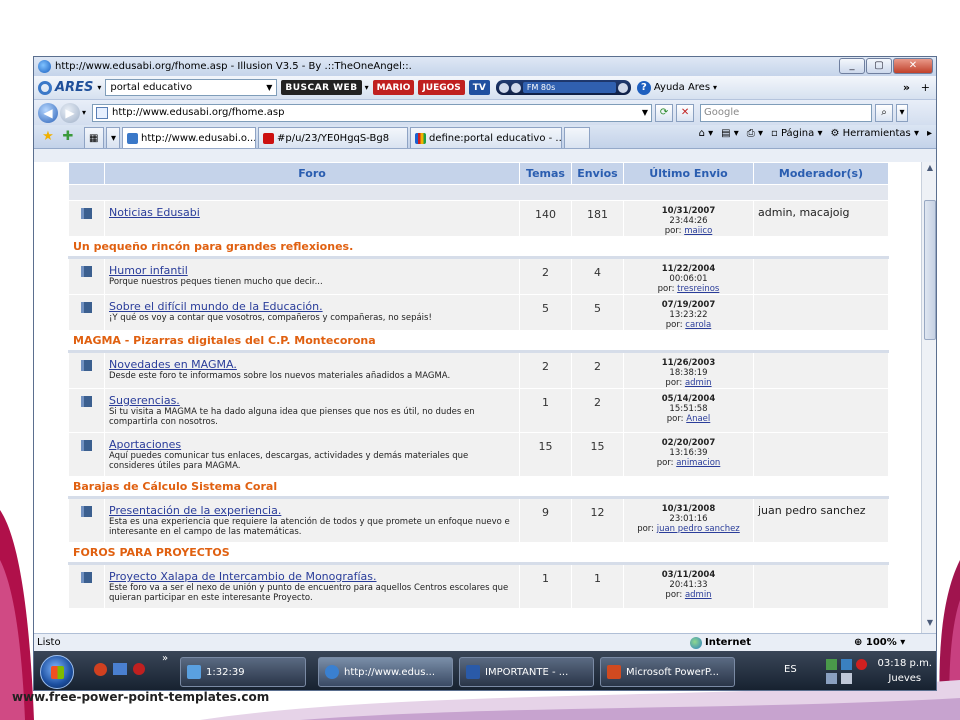  What do you see at coordinates (928, 397) in the screenshot?
I see `vertical-scrollbar: ▲ ▼` at bounding box center [928, 397].